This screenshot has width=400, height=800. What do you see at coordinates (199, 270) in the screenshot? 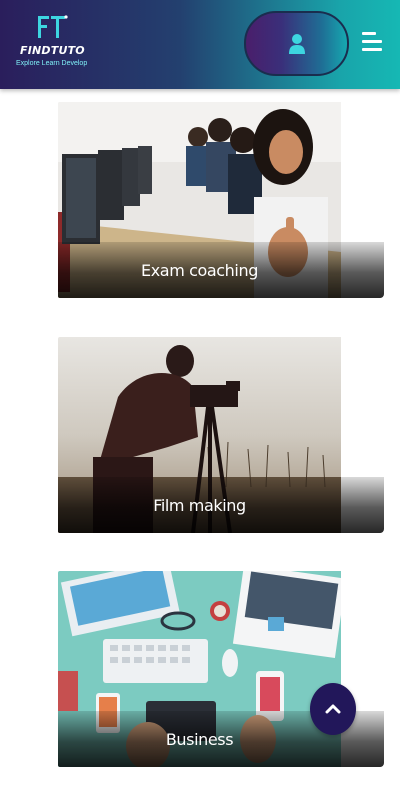
I see `course-card-label: Exam coaching` at bounding box center [199, 270].